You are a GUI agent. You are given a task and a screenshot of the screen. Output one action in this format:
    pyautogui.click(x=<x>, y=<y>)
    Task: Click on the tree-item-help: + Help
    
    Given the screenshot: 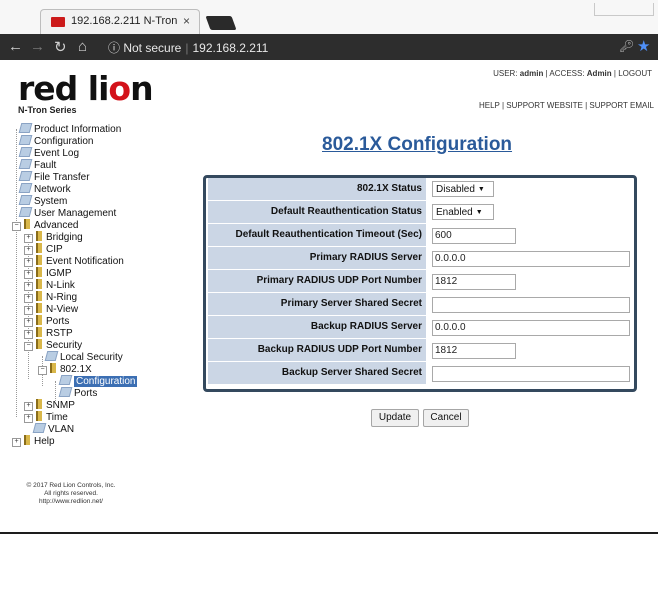 What is the action you would take?
    pyautogui.click(x=33, y=441)
    